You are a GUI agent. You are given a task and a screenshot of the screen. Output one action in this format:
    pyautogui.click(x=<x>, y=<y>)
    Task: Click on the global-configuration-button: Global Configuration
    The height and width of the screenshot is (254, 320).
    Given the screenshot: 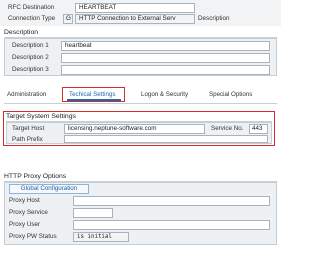 What is the action you would take?
    pyautogui.click(x=49, y=189)
    